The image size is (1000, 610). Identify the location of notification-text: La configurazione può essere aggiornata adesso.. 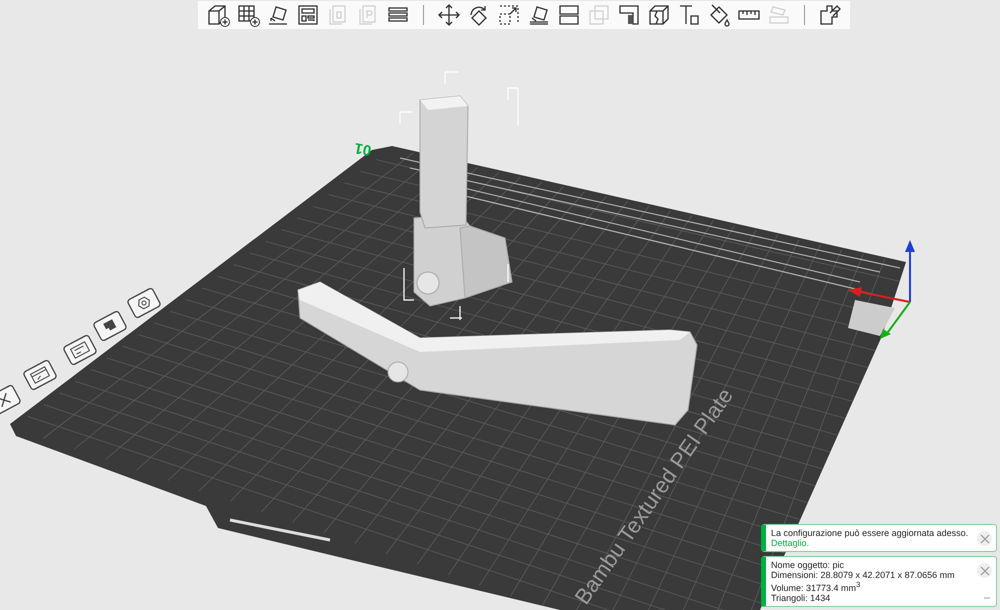
(870, 533).